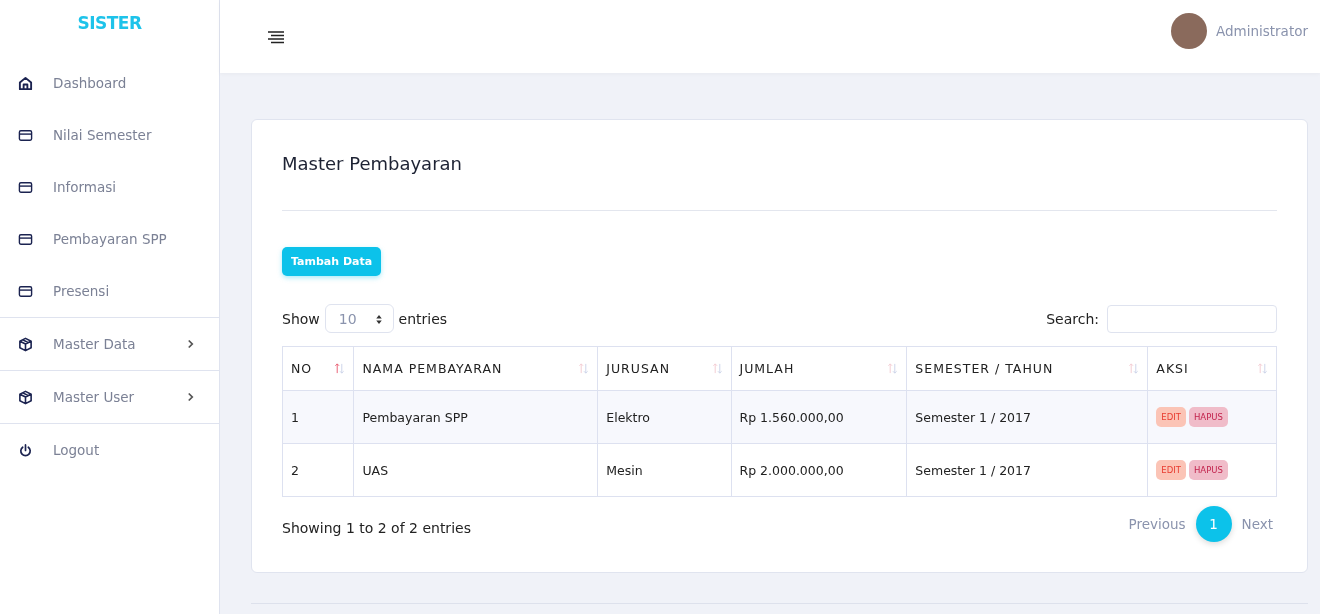 The width and height of the screenshot is (1320, 614). What do you see at coordinates (1192, 318) in the screenshot?
I see `search-field` at bounding box center [1192, 318].